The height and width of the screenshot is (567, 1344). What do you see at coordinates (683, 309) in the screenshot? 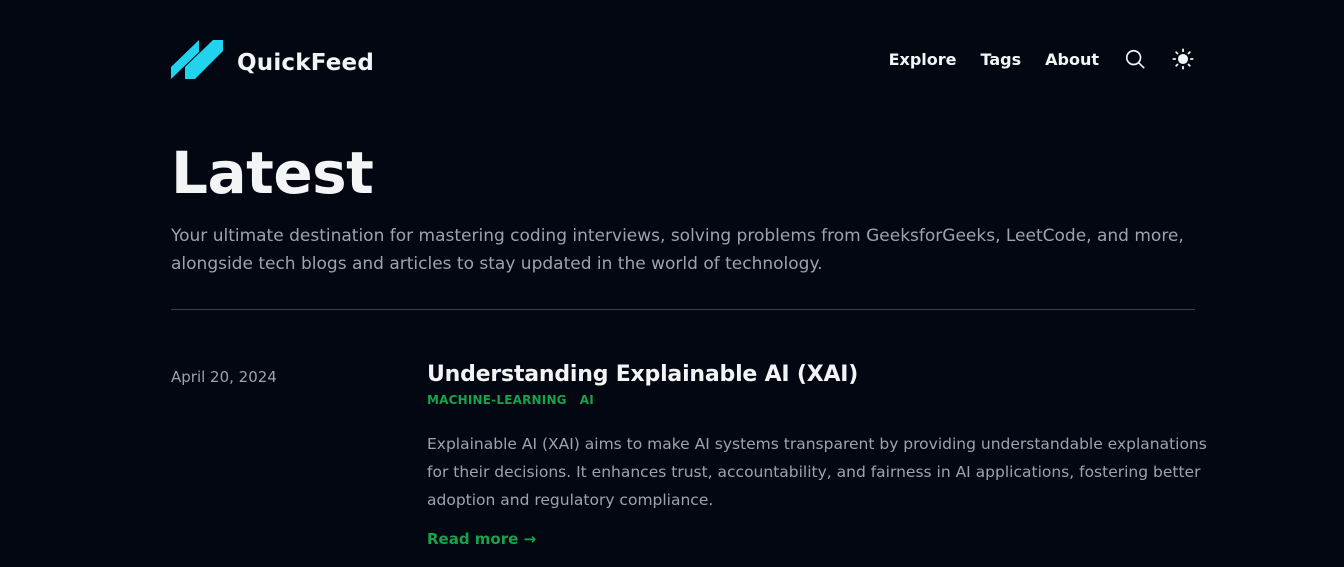
I see `section-divider` at bounding box center [683, 309].